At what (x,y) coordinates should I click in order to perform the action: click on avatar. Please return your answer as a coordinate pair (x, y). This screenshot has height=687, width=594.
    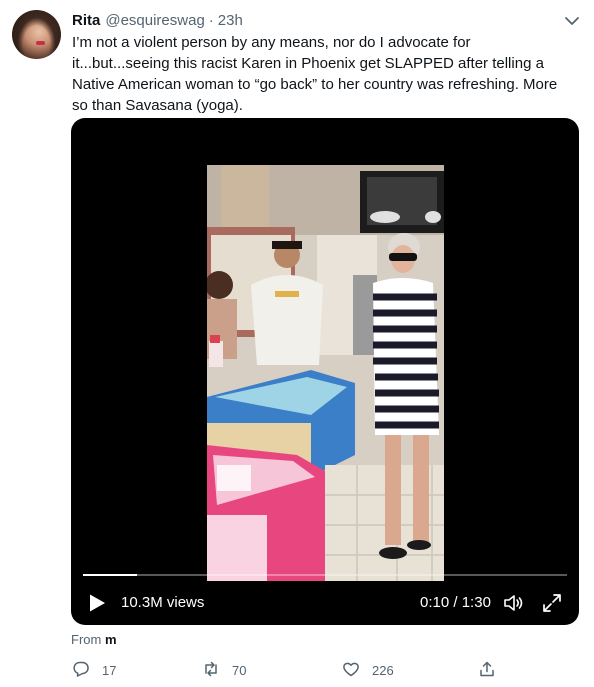
    Looking at the image, I should click on (36, 34).